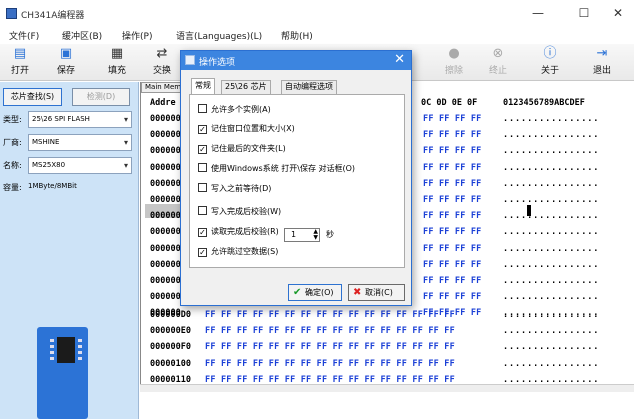 This screenshot has height=419, width=634. What do you see at coordinates (12, 119) in the screenshot?
I see `type-label: 类型:` at bounding box center [12, 119].